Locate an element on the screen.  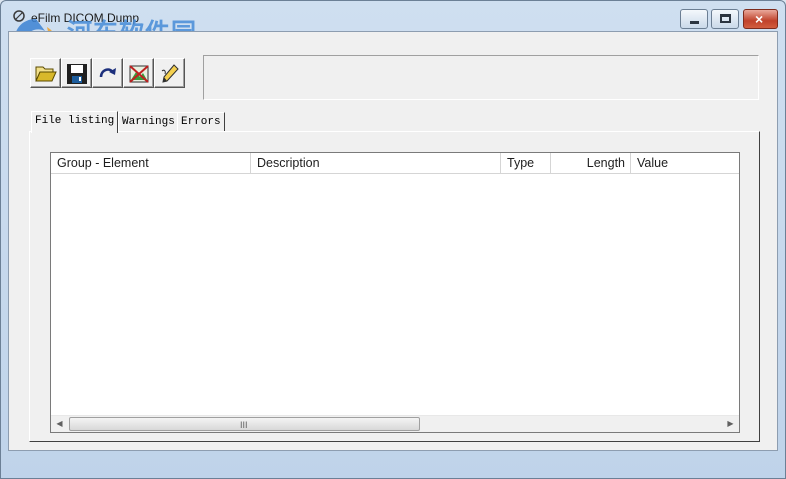
title-bar: eFilm DICOM Dump 河东软件园 www.pc0359.cn × is located at coordinates (393, 32).